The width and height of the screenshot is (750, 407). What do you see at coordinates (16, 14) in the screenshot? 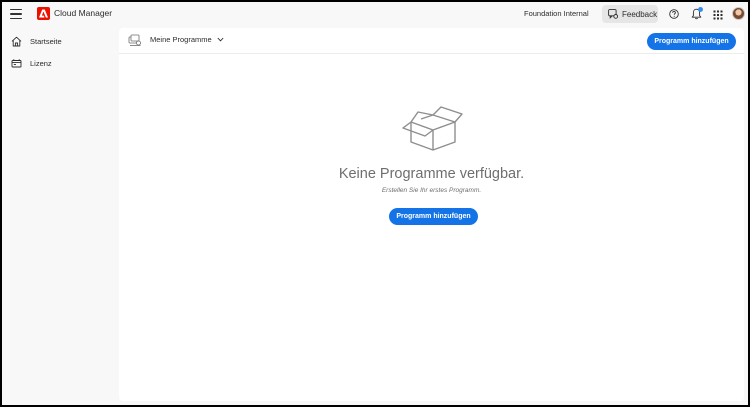
I see `hamburger-menu-icon` at bounding box center [16, 14].